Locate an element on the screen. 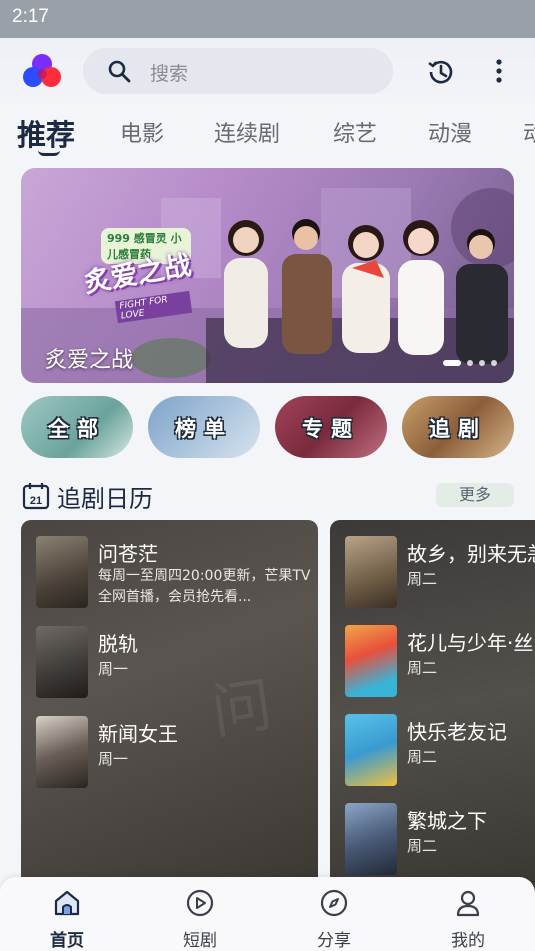  category-label: 专题 is located at coordinates (331, 429).